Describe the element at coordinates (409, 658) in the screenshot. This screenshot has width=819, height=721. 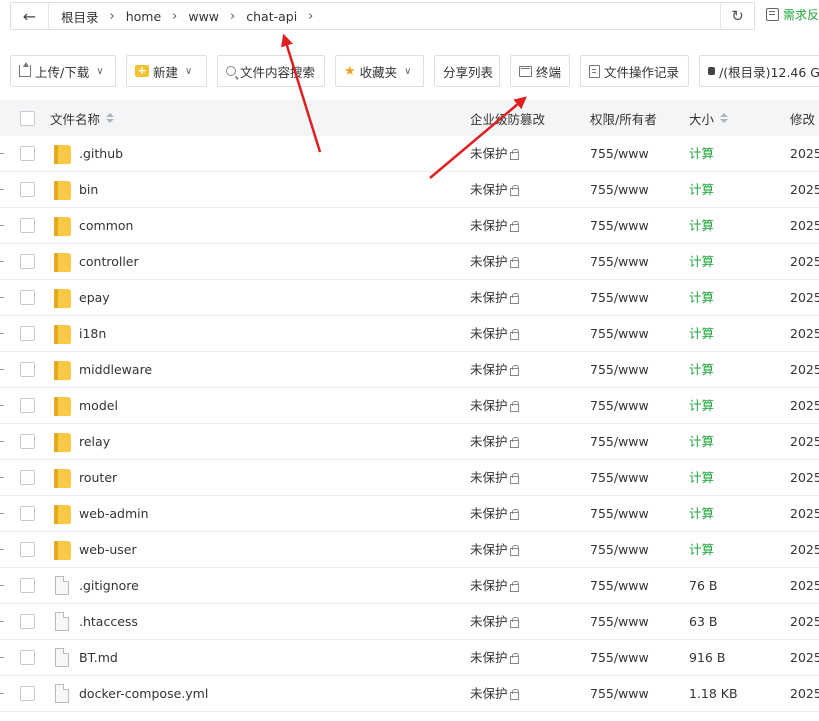
I see `table-row: BT.md 未保护 755/www 916 B 2025` at that location.